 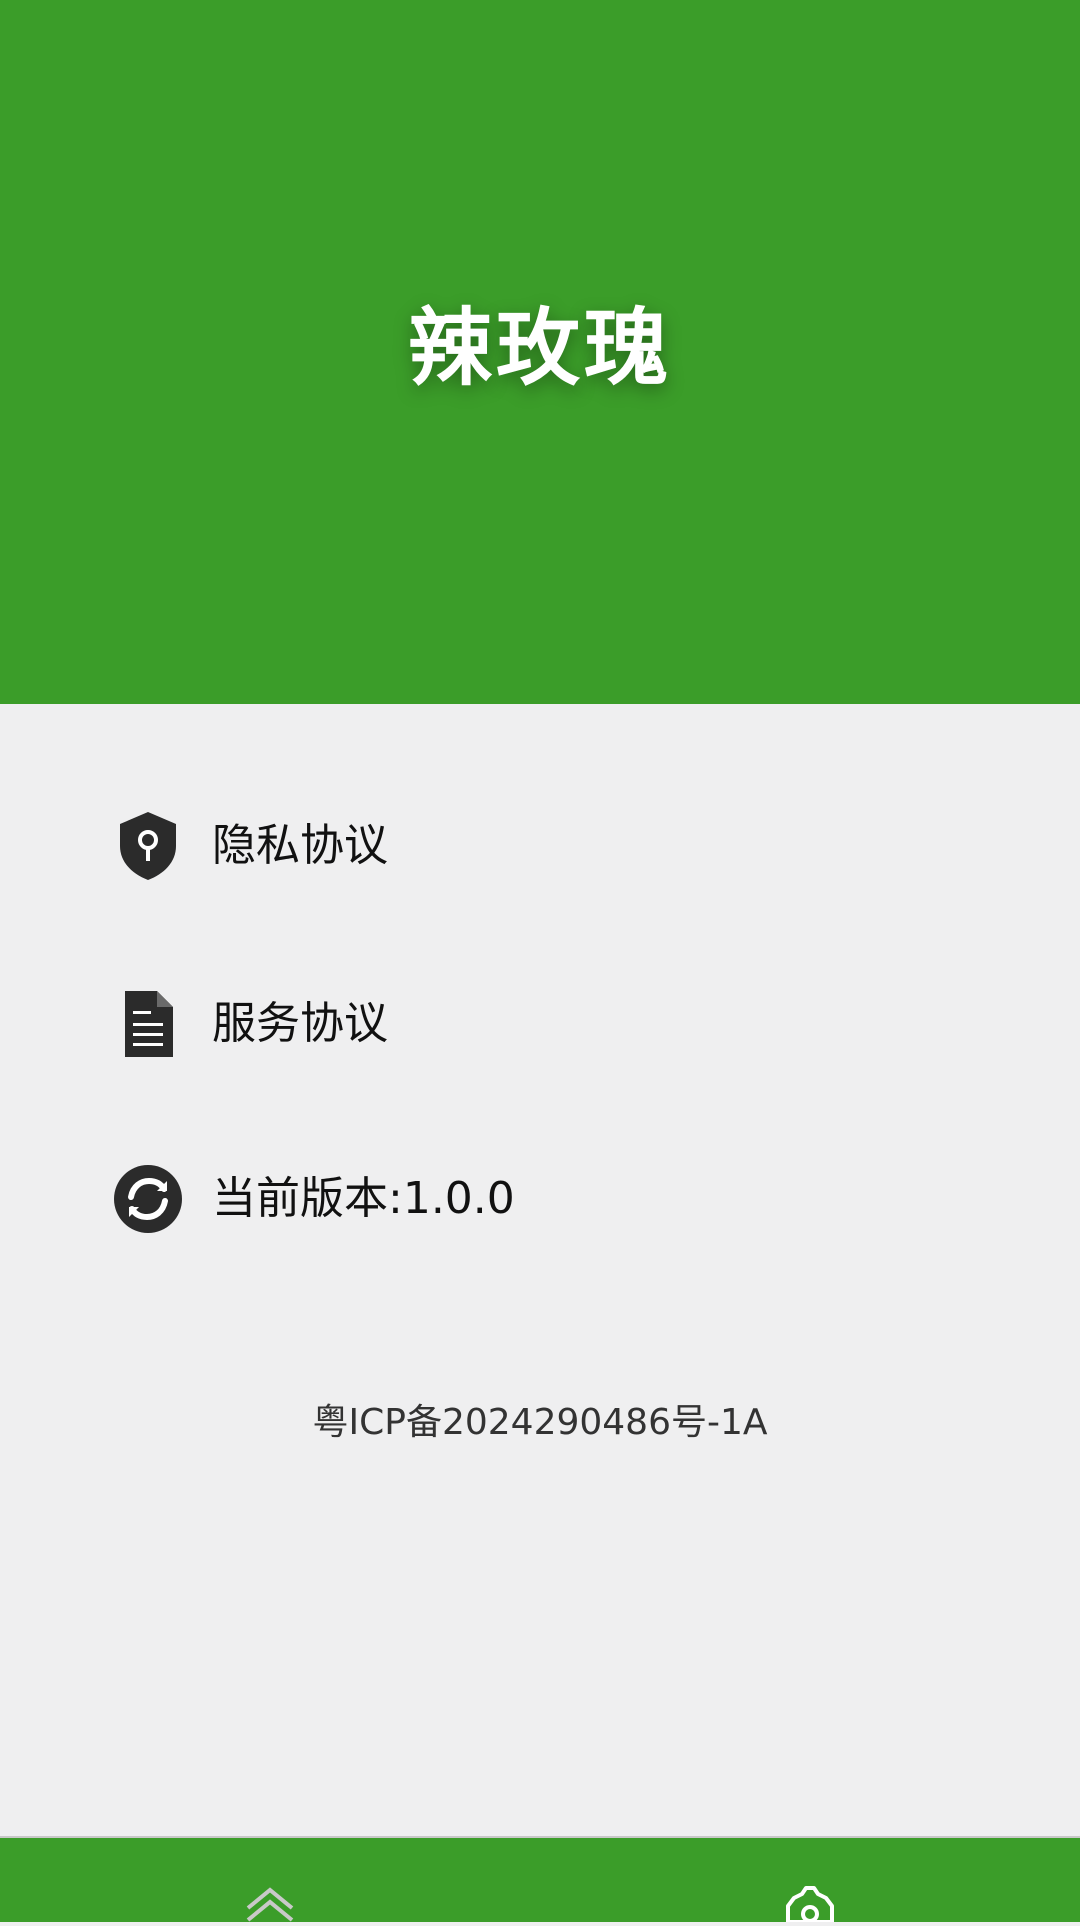 What do you see at coordinates (810, 1881) in the screenshot?
I see `nav-tab-settings` at bounding box center [810, 1881].